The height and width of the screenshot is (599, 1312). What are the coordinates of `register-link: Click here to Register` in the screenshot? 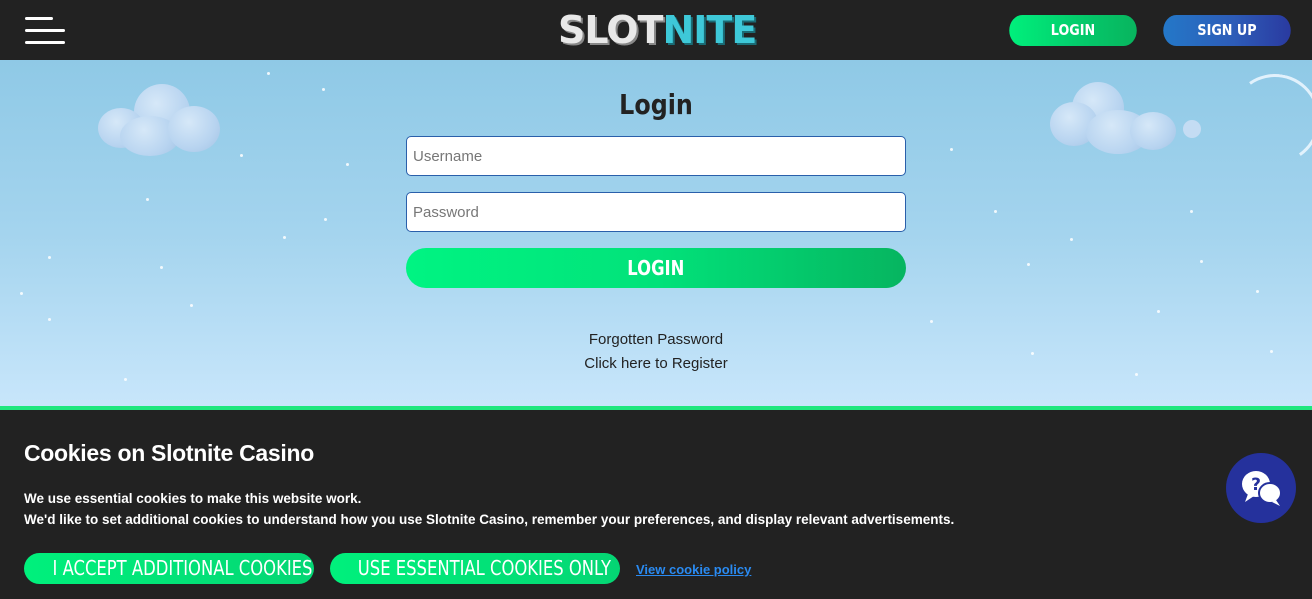 It's located at (656, 363).